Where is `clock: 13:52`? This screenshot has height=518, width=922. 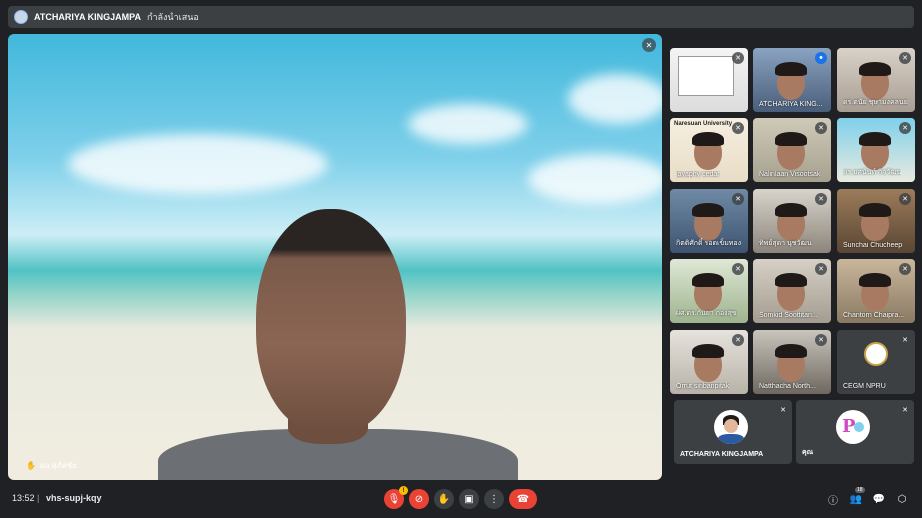
clock: 13:52 is located at coordinates (23, 498).